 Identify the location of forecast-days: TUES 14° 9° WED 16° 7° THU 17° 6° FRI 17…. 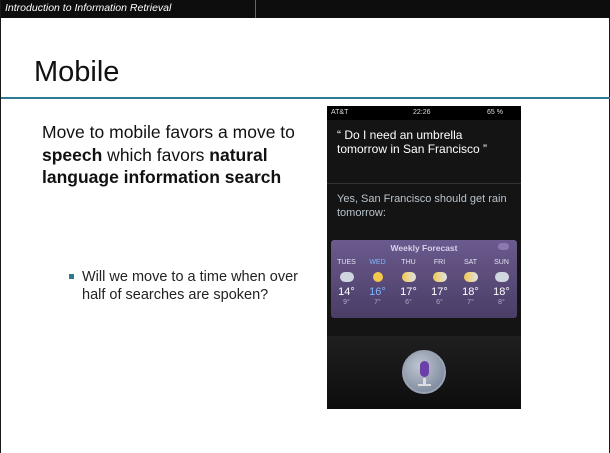
(424, 286).